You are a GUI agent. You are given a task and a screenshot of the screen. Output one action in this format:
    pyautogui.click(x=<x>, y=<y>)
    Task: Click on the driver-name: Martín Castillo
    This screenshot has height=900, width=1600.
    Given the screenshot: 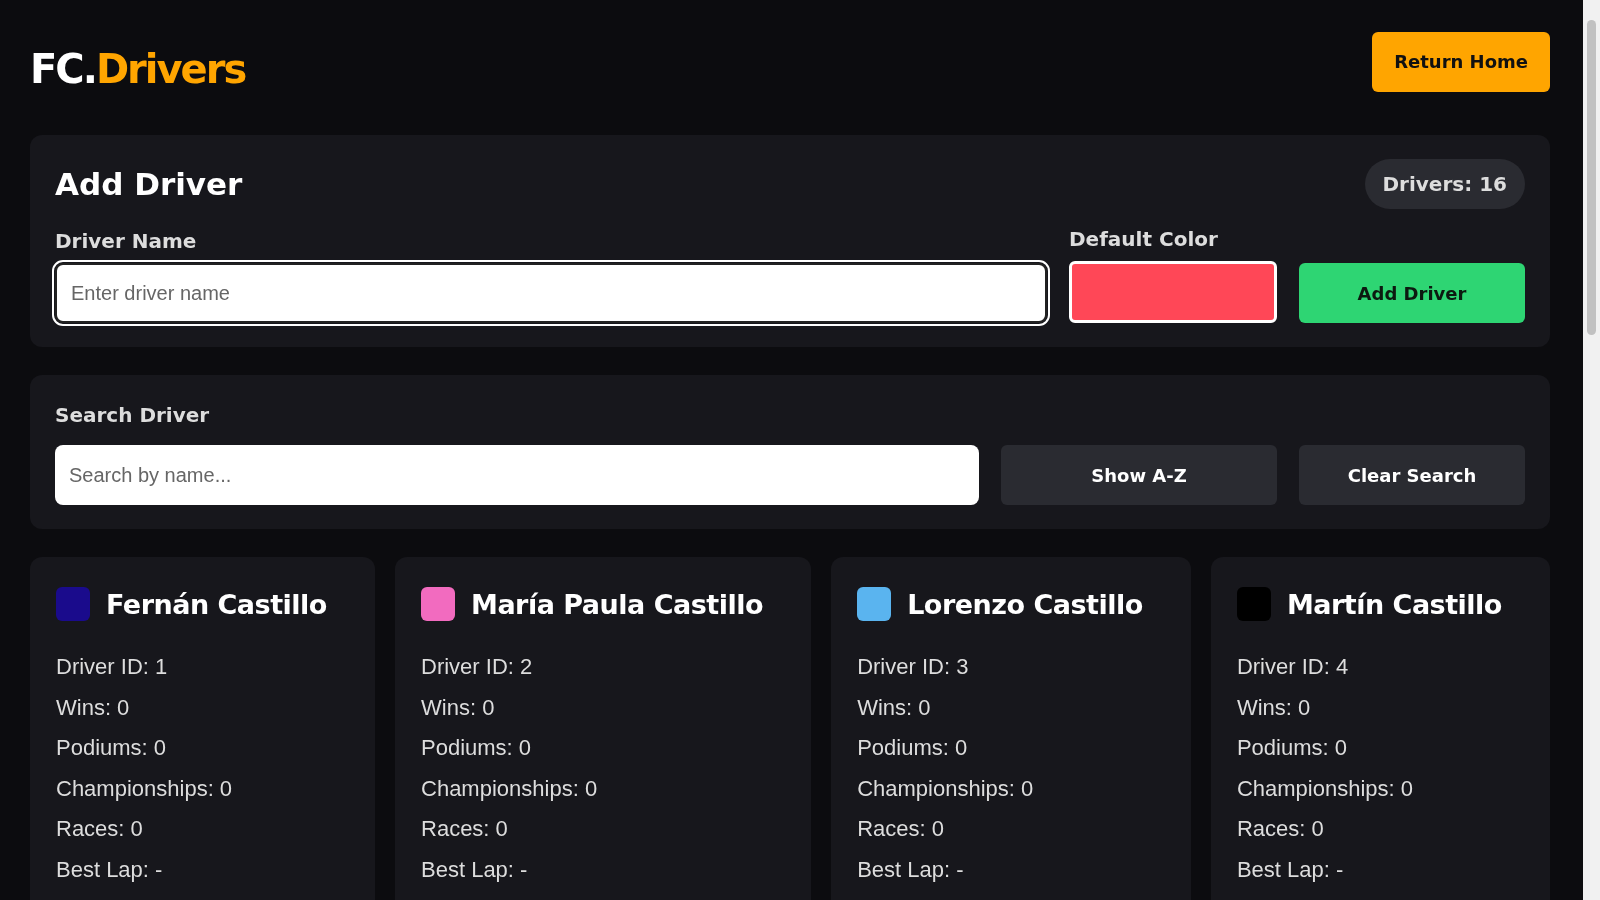 What is the action you would take?
    pyautogui.click(x=1394, y=604)
    